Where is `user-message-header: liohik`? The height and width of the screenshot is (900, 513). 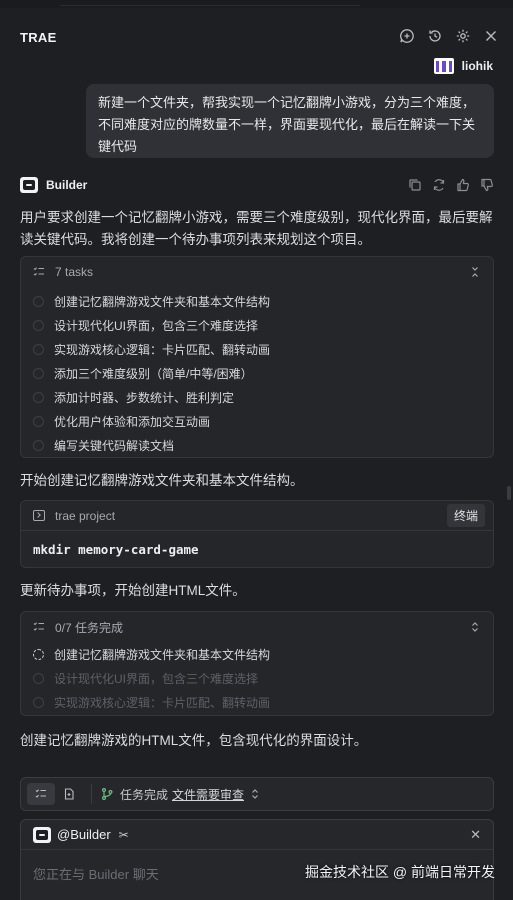
user-message-header: liohik is located at coordinates (463, 66).